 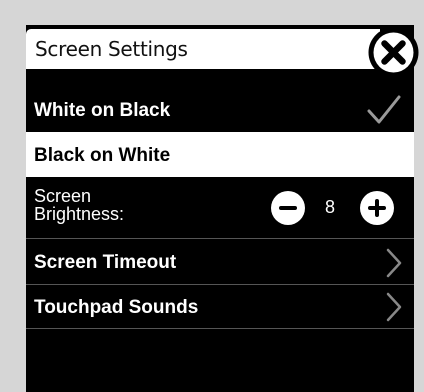 What do you see at coordinates (220, 262) in the screenshot?
I see `screen-timeout-row: Screen Timeout` at bounding box center [220, 262].